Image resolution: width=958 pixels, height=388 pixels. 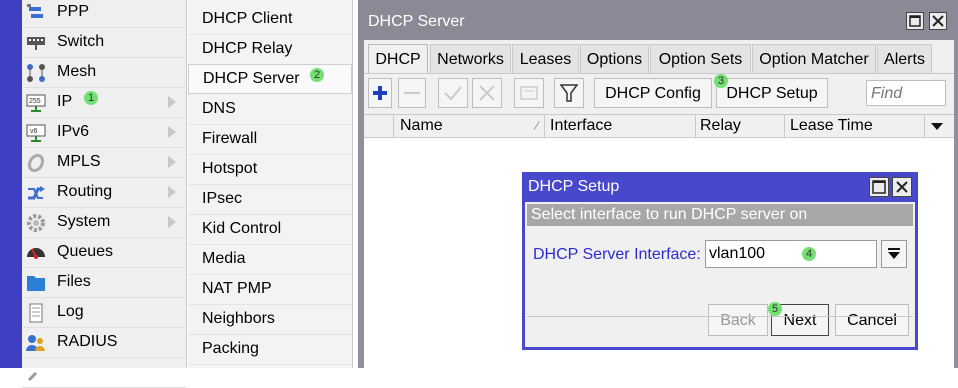 I want to click on tab-option-matcher: Option Matcher, so click(x=814, y=59).